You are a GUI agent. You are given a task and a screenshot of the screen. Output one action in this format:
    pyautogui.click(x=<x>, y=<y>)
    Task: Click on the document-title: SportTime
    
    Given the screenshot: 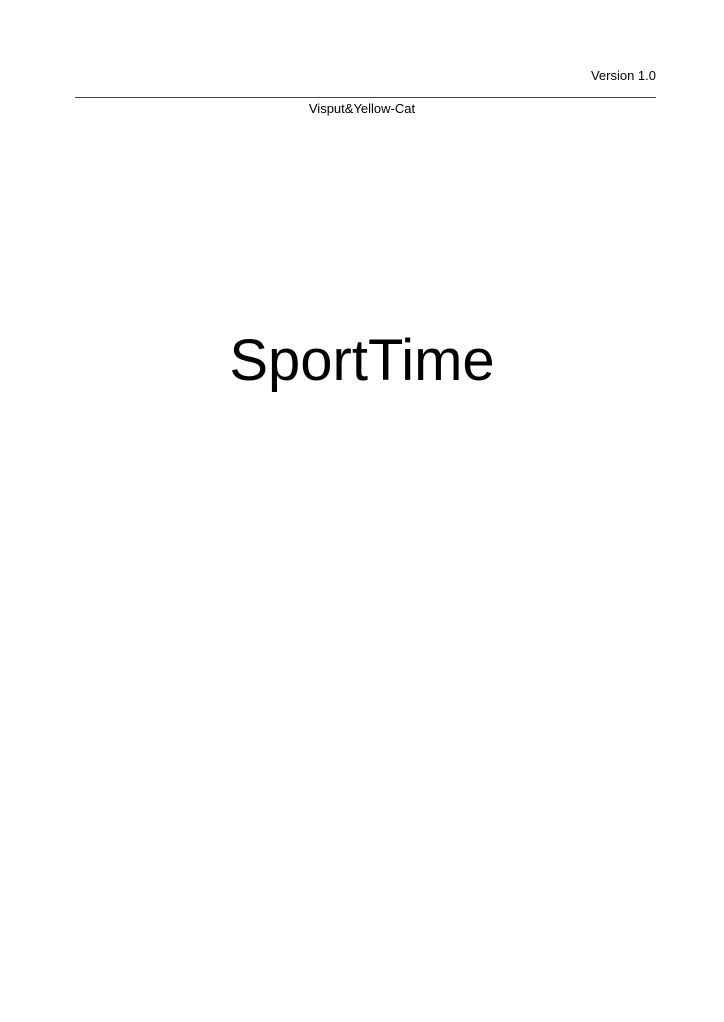 What is the action you would take?
    pyautogui.click(x=362, y=360)
    